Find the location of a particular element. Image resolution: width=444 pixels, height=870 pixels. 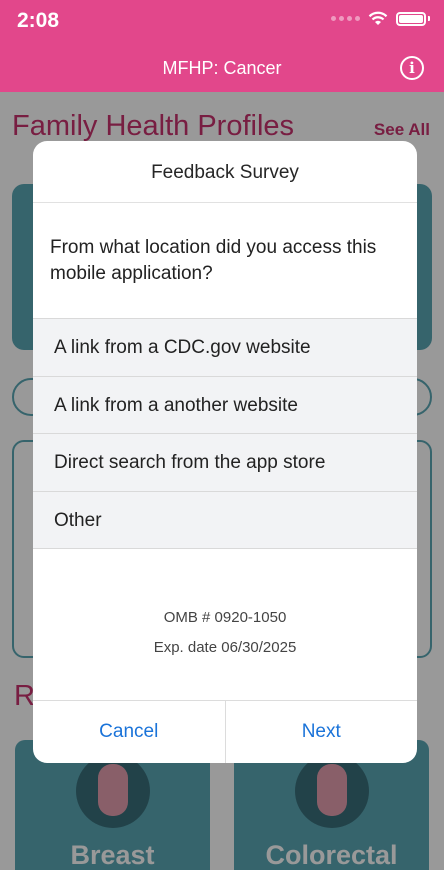

expiration-date: Exp. date 06/30/2025 is located at coordinates (225, 647).